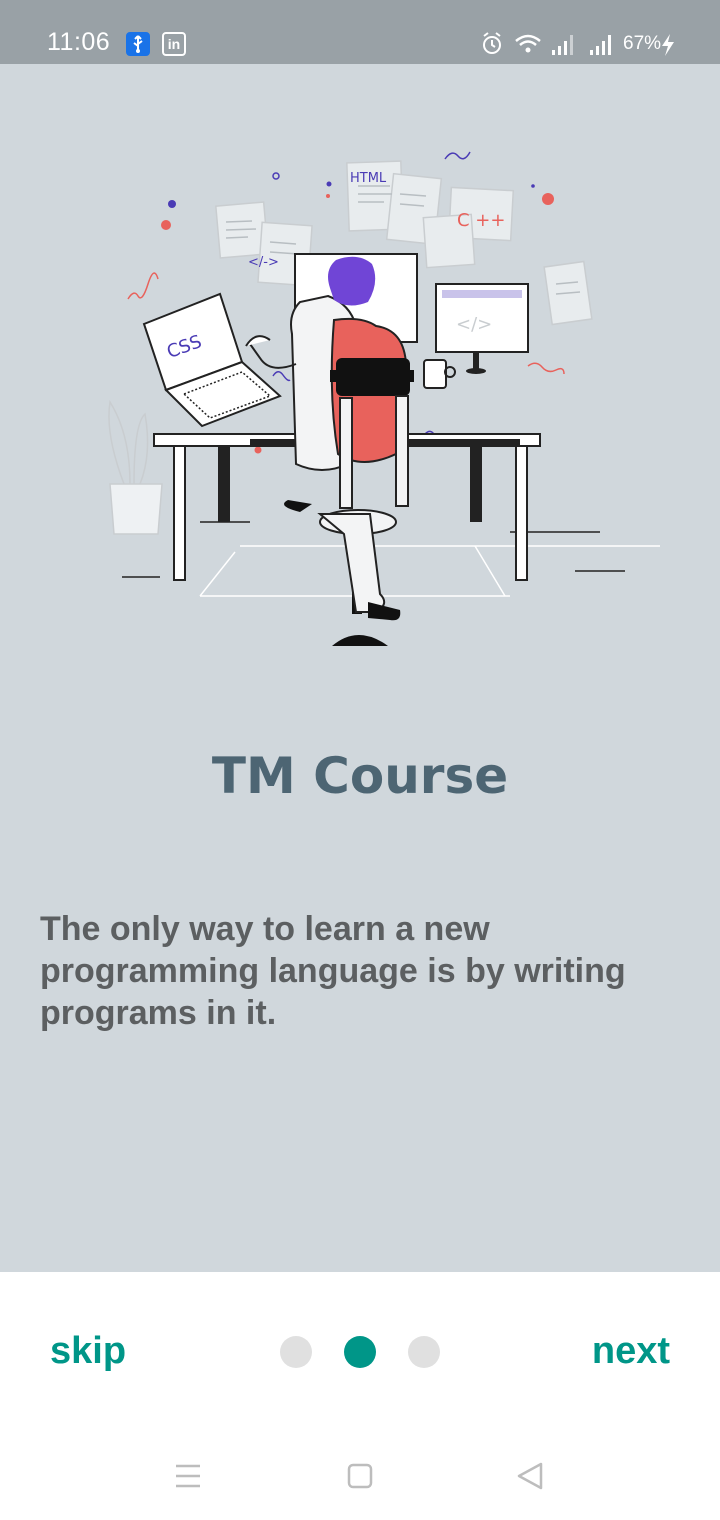  Describe the element at coordinates (263, 262) in the screenshot. I see `code-tag-label: </->` at that location.